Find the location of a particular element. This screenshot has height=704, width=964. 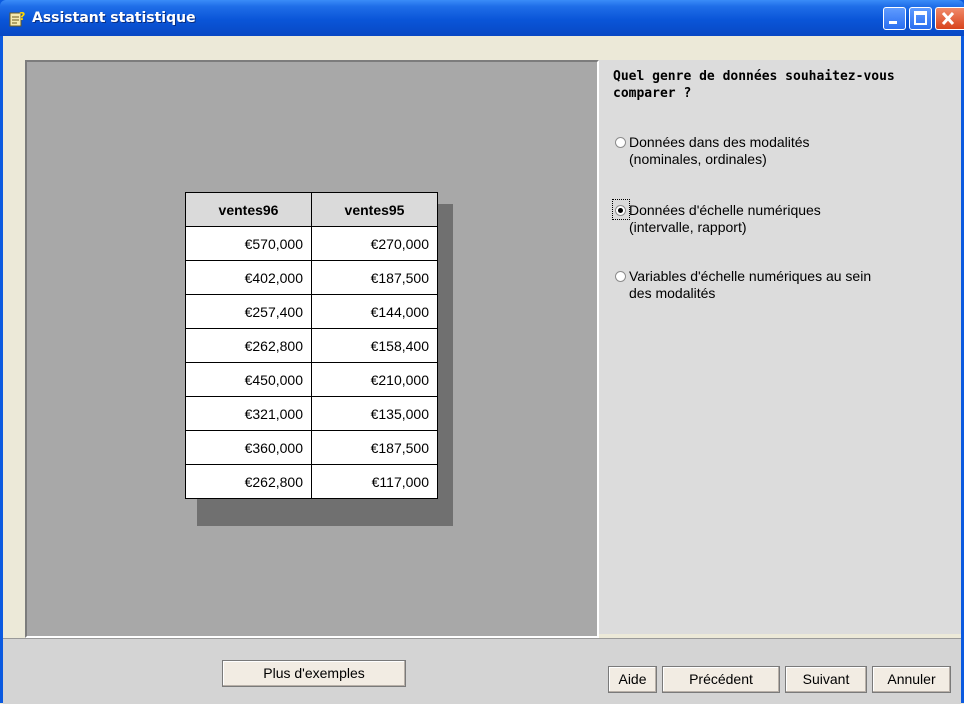

table-row: €257,400 €144,000 is located at coordinates (311, 311).